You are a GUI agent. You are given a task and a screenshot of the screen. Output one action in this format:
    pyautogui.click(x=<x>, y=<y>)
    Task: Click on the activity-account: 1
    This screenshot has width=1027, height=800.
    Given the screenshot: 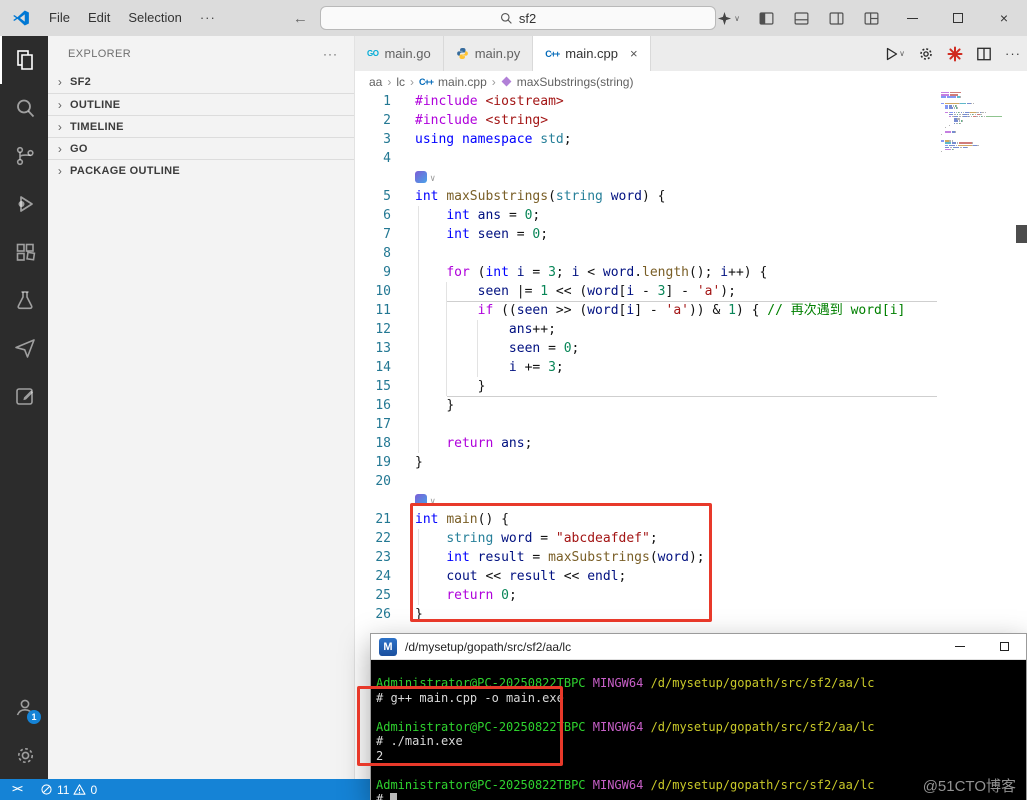 What is the action you would take?
    pyautogui.click(x=24, y=707)
    